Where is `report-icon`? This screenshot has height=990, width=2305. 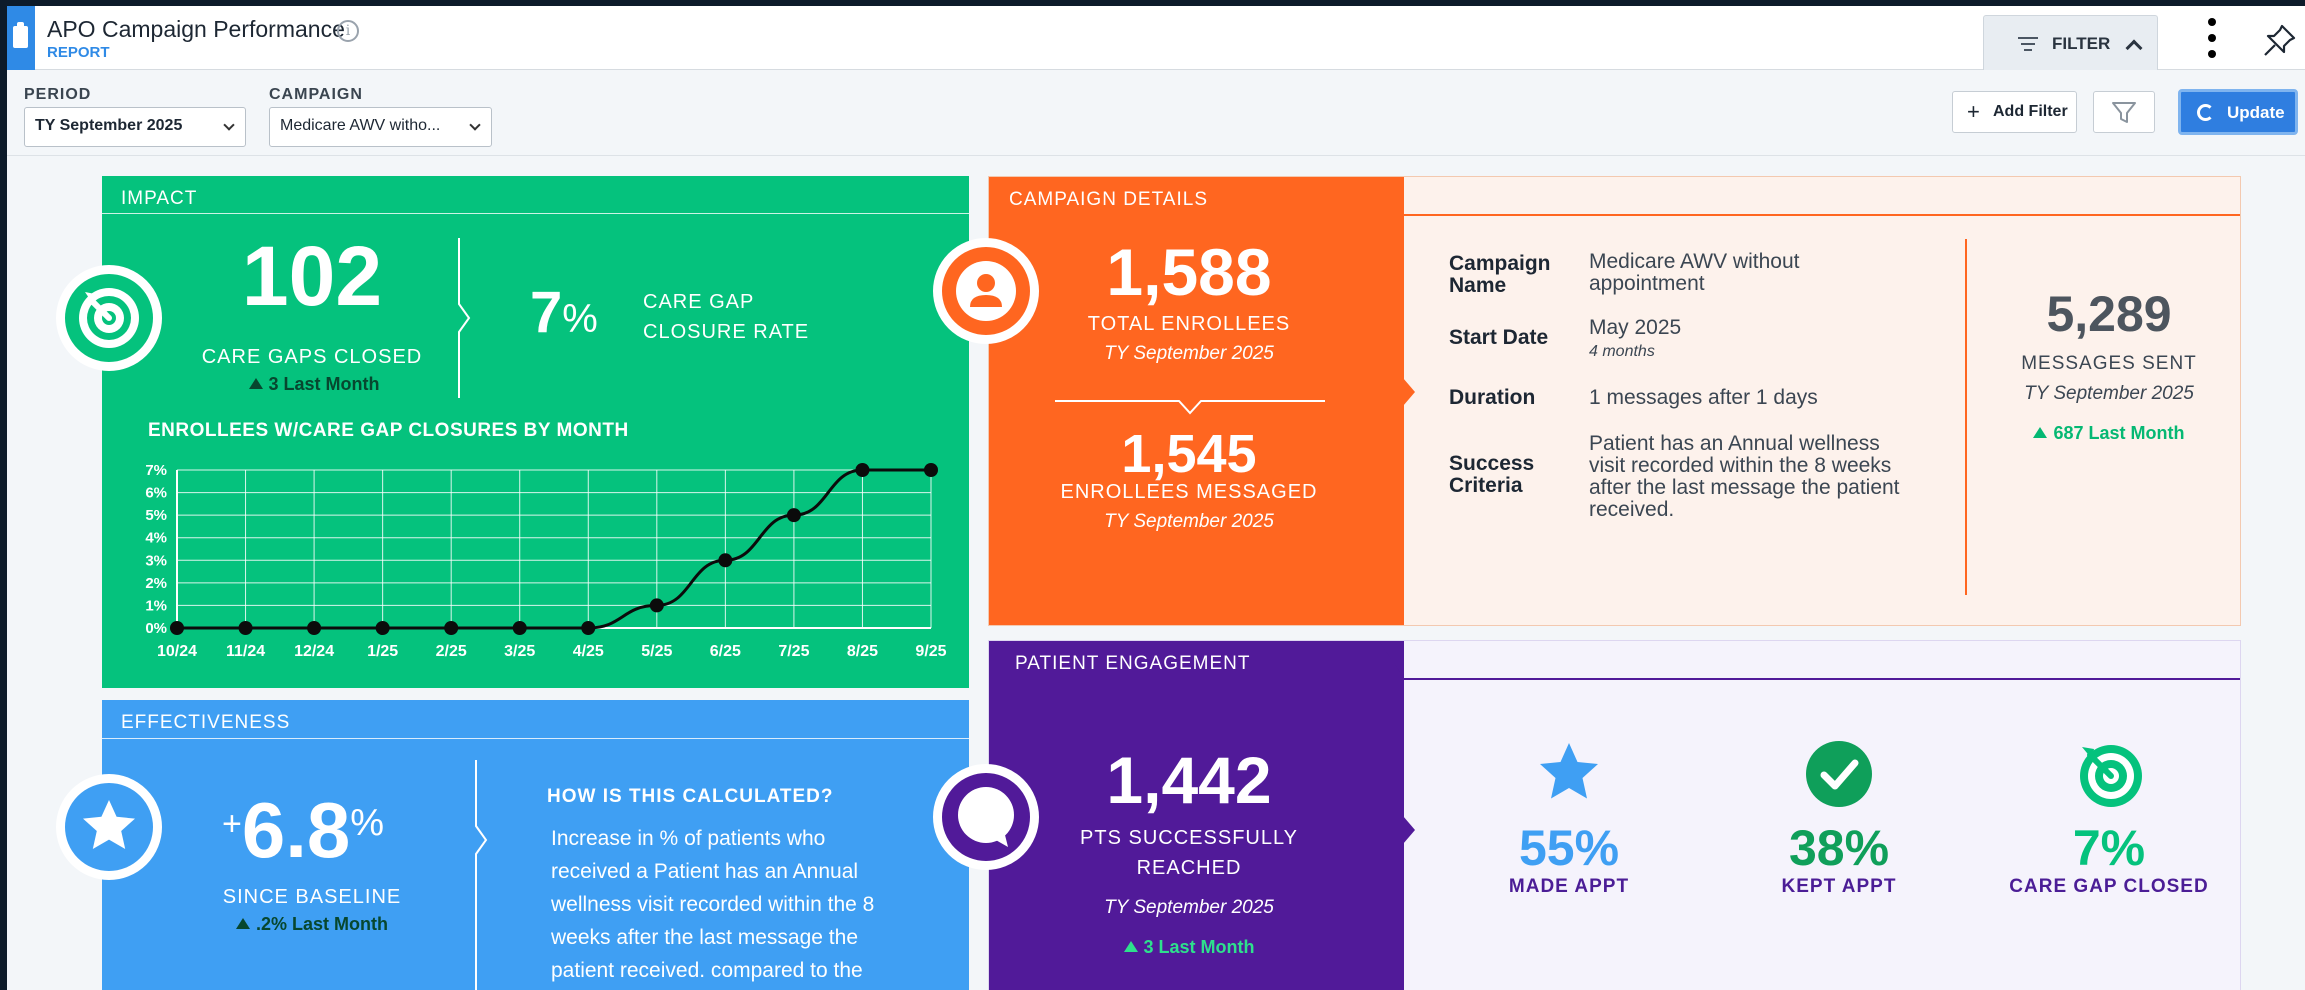
report-icon is located at coordinates (21, 38).